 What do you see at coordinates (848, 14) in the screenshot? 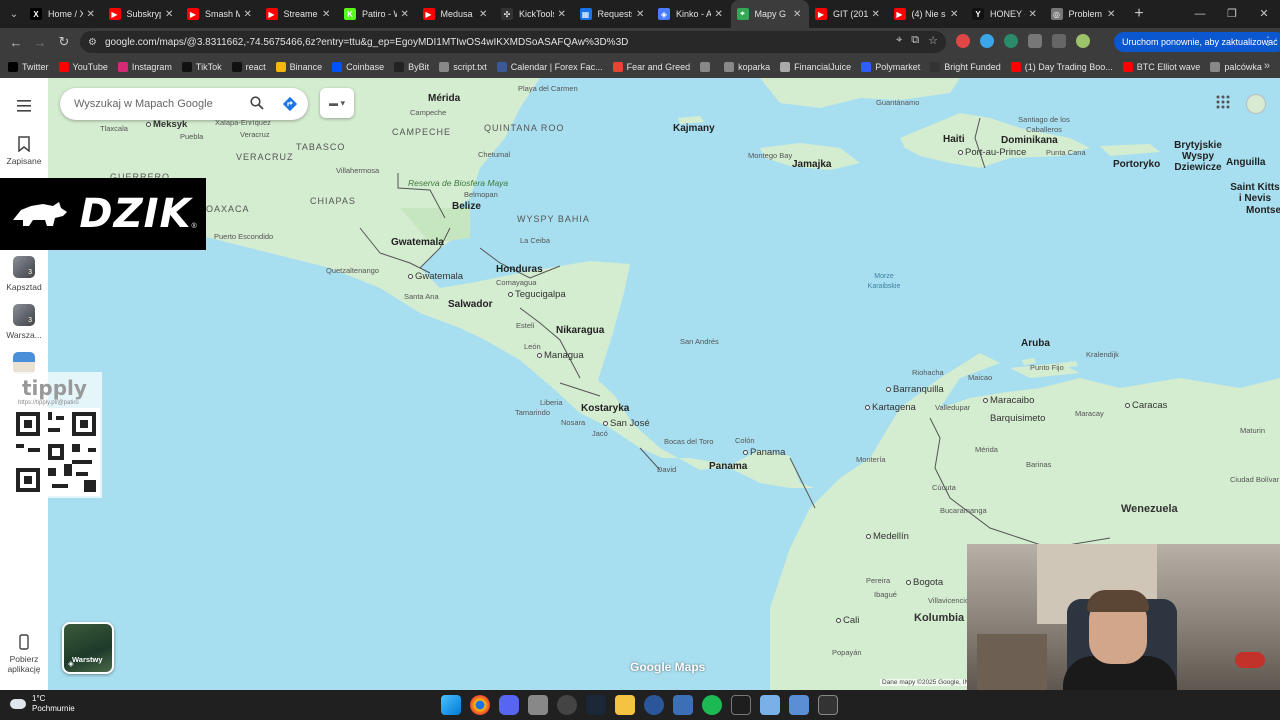
I see `browser-tab: ▶ GIT (201 ✕` at bounding box center [848, 14].